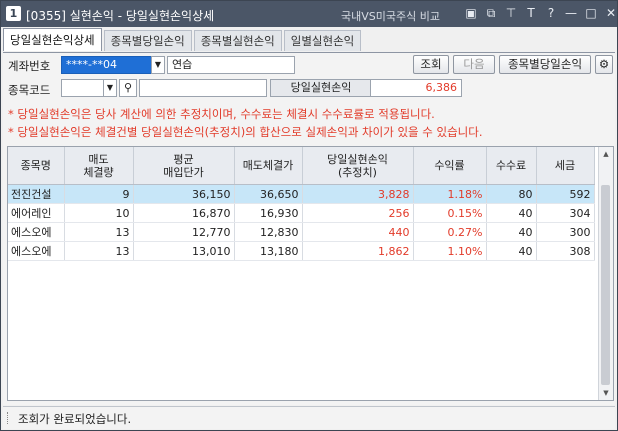  I want to click on vertical-scrollbar: ▲ ▼, so click(605, 273).